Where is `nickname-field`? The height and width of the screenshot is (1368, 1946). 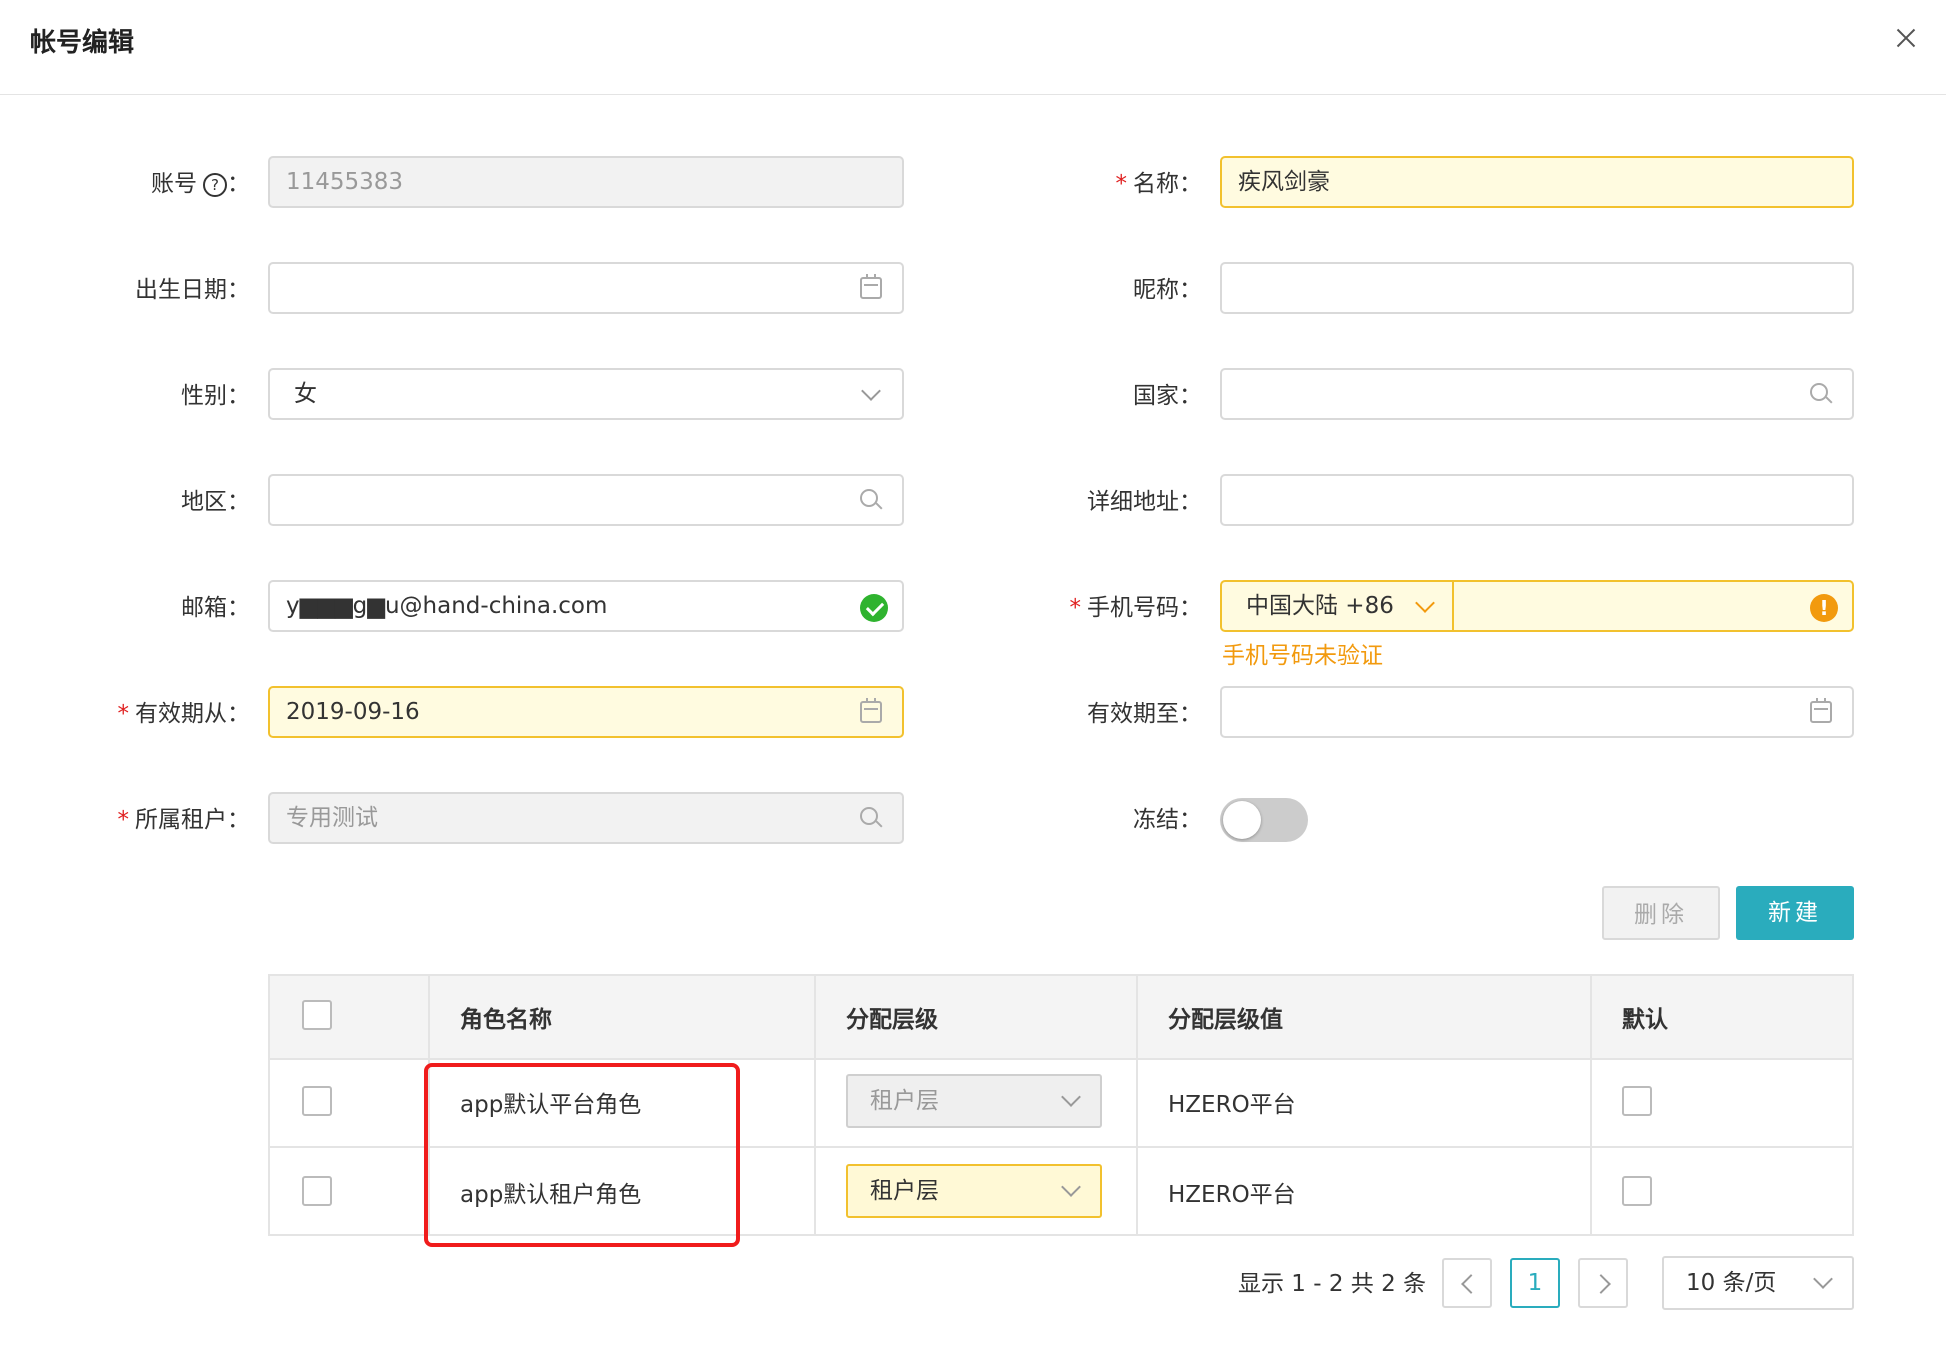 nickname-field is located at coordinates (1537, 288).